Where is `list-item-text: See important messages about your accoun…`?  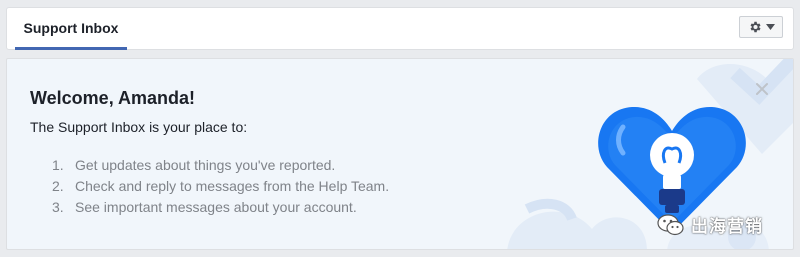 list-item-text: See important messages about your accoun… is located at coordinates (216, 207).